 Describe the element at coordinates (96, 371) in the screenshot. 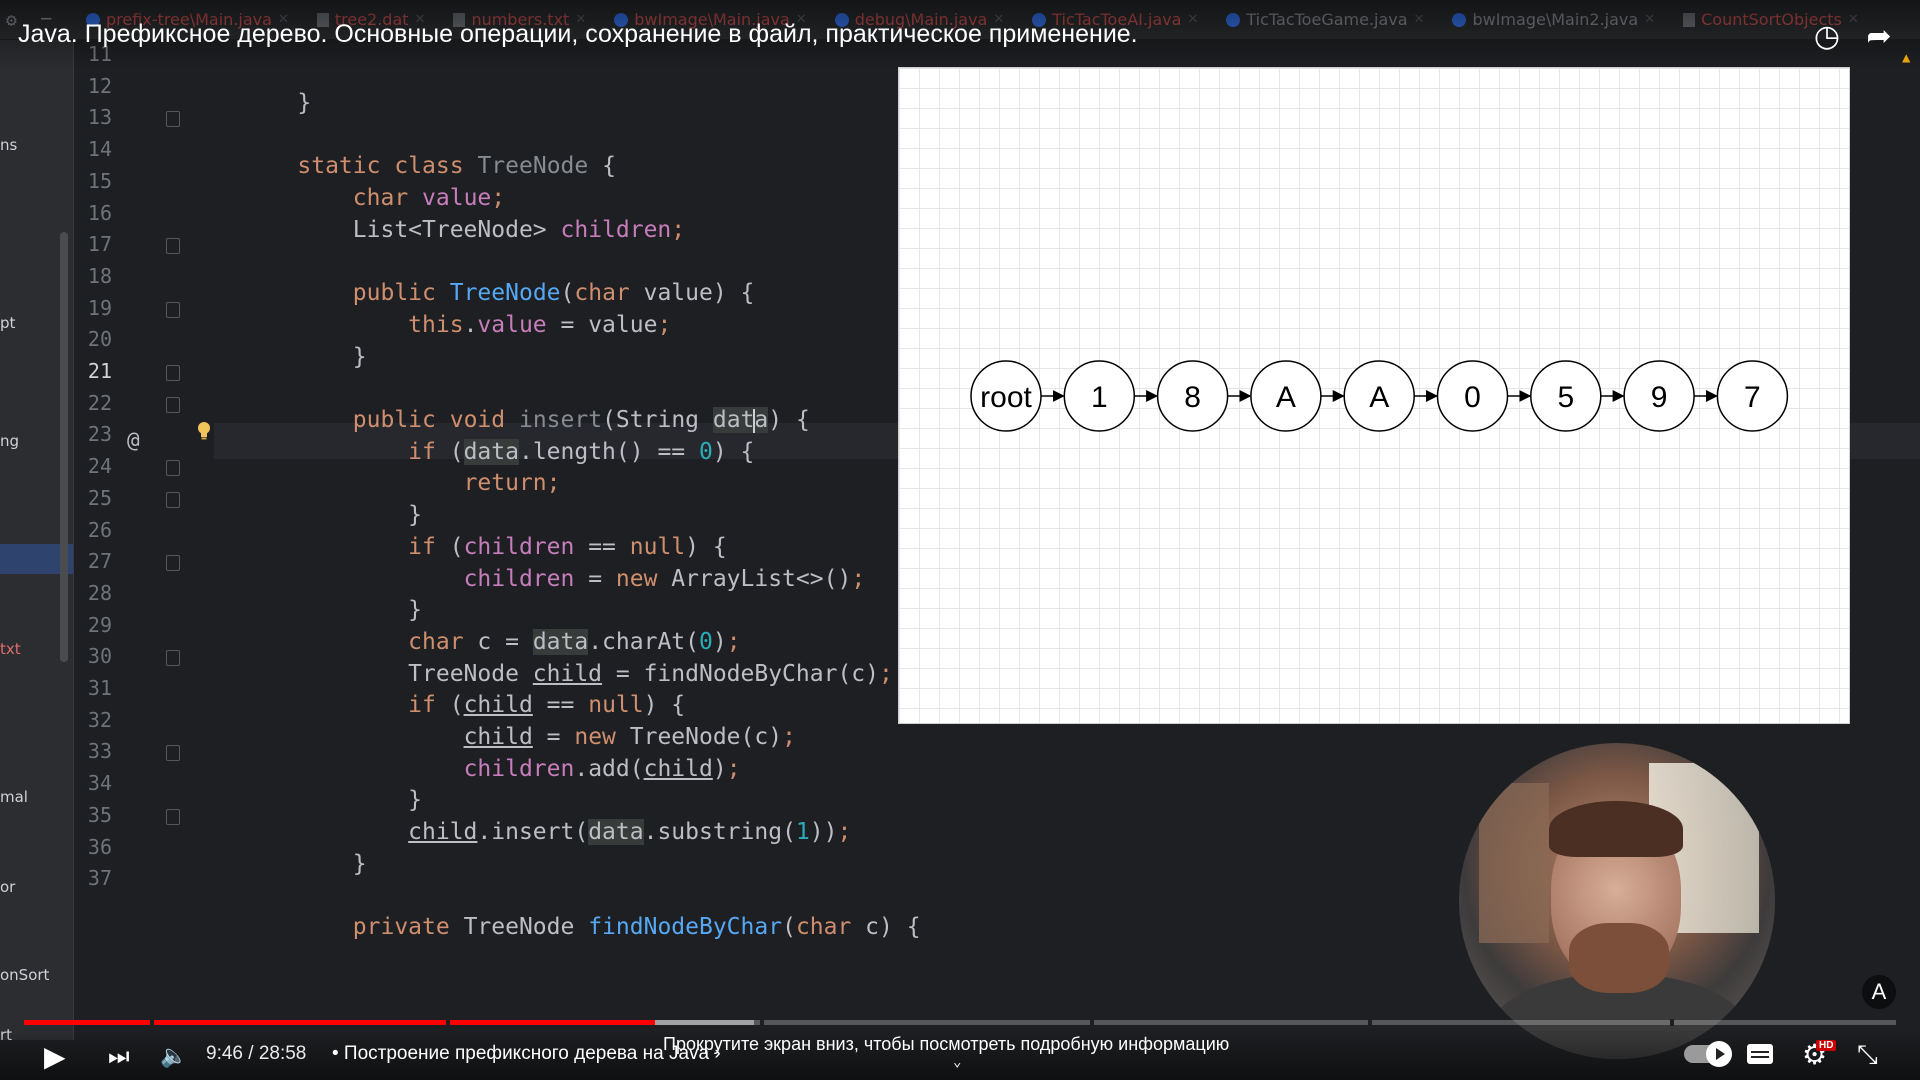

I see `line-number: 21` at that location.